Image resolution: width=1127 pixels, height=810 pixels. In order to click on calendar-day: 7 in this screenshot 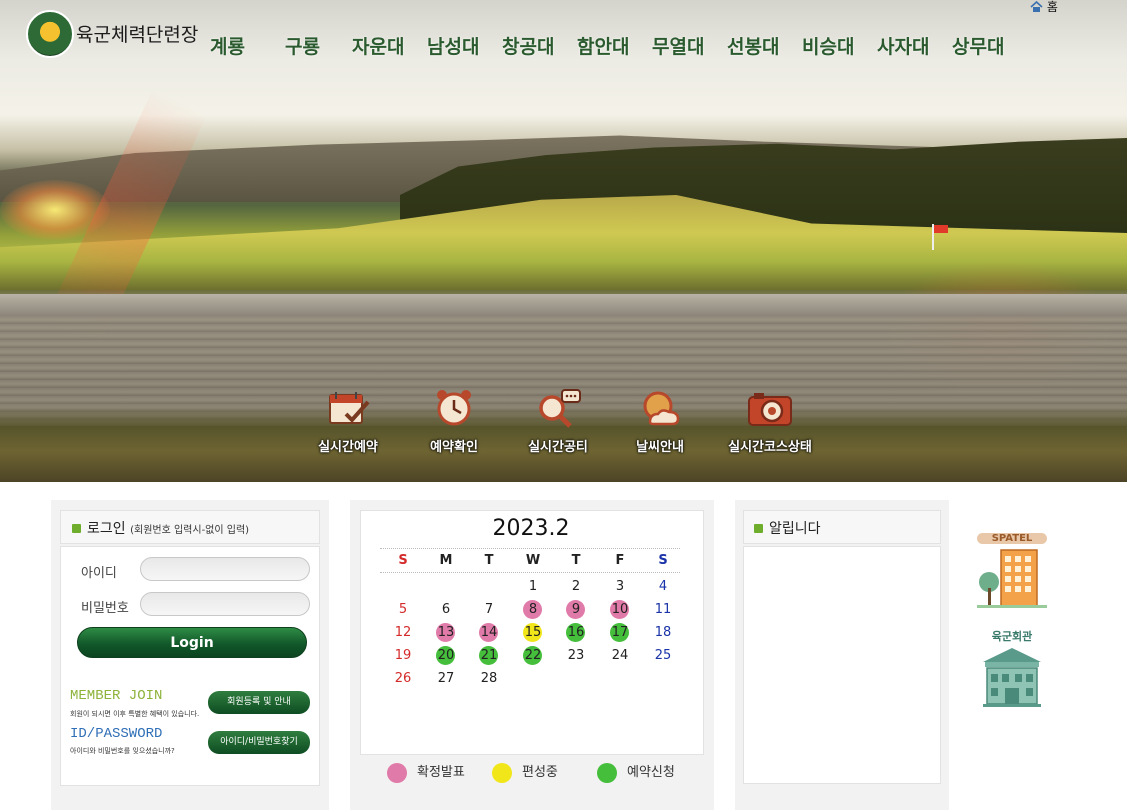, I will do `click(489, 610)`.